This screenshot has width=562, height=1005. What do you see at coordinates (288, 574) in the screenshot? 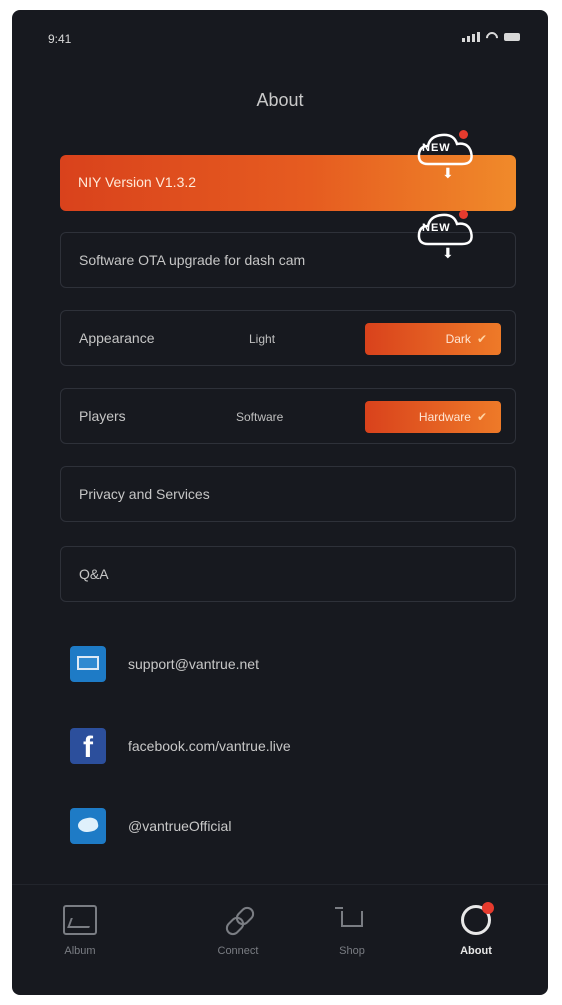
I see `qa-row: Q&A` at bounding box center [288, 574].